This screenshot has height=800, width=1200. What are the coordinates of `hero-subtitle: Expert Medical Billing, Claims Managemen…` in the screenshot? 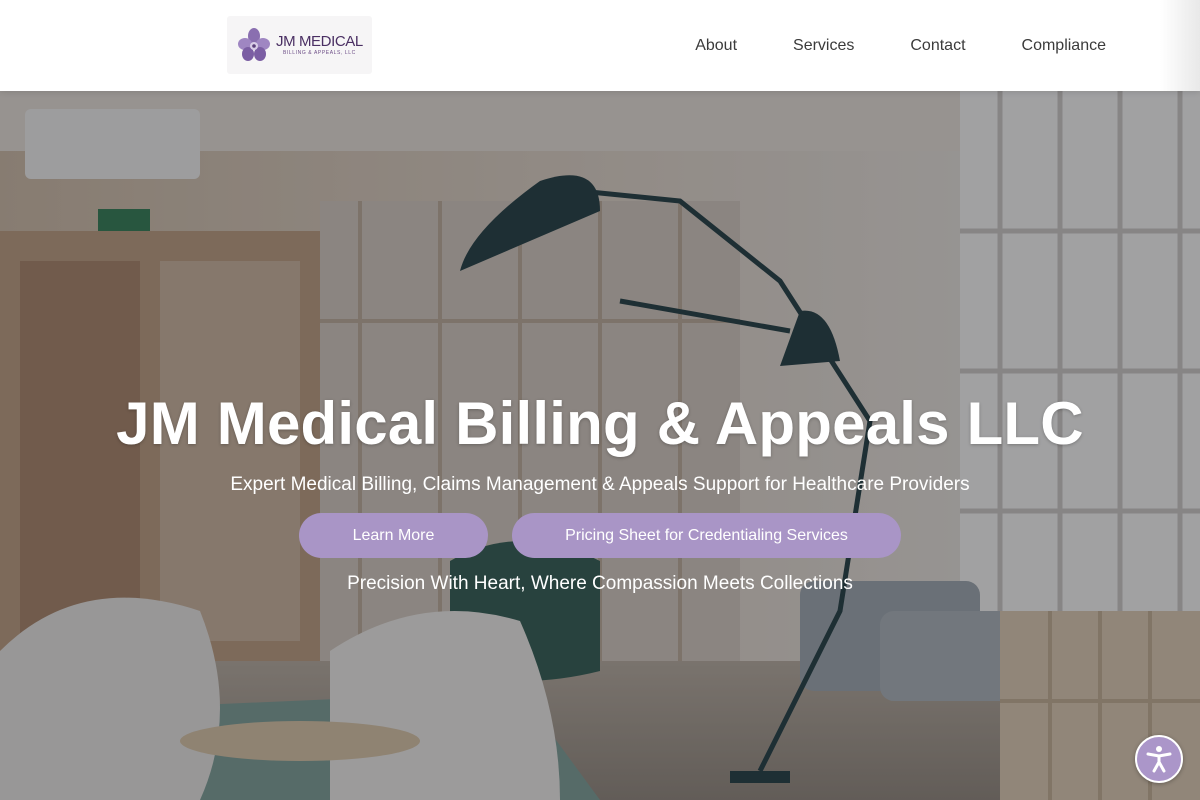 It's located at (600, 484).